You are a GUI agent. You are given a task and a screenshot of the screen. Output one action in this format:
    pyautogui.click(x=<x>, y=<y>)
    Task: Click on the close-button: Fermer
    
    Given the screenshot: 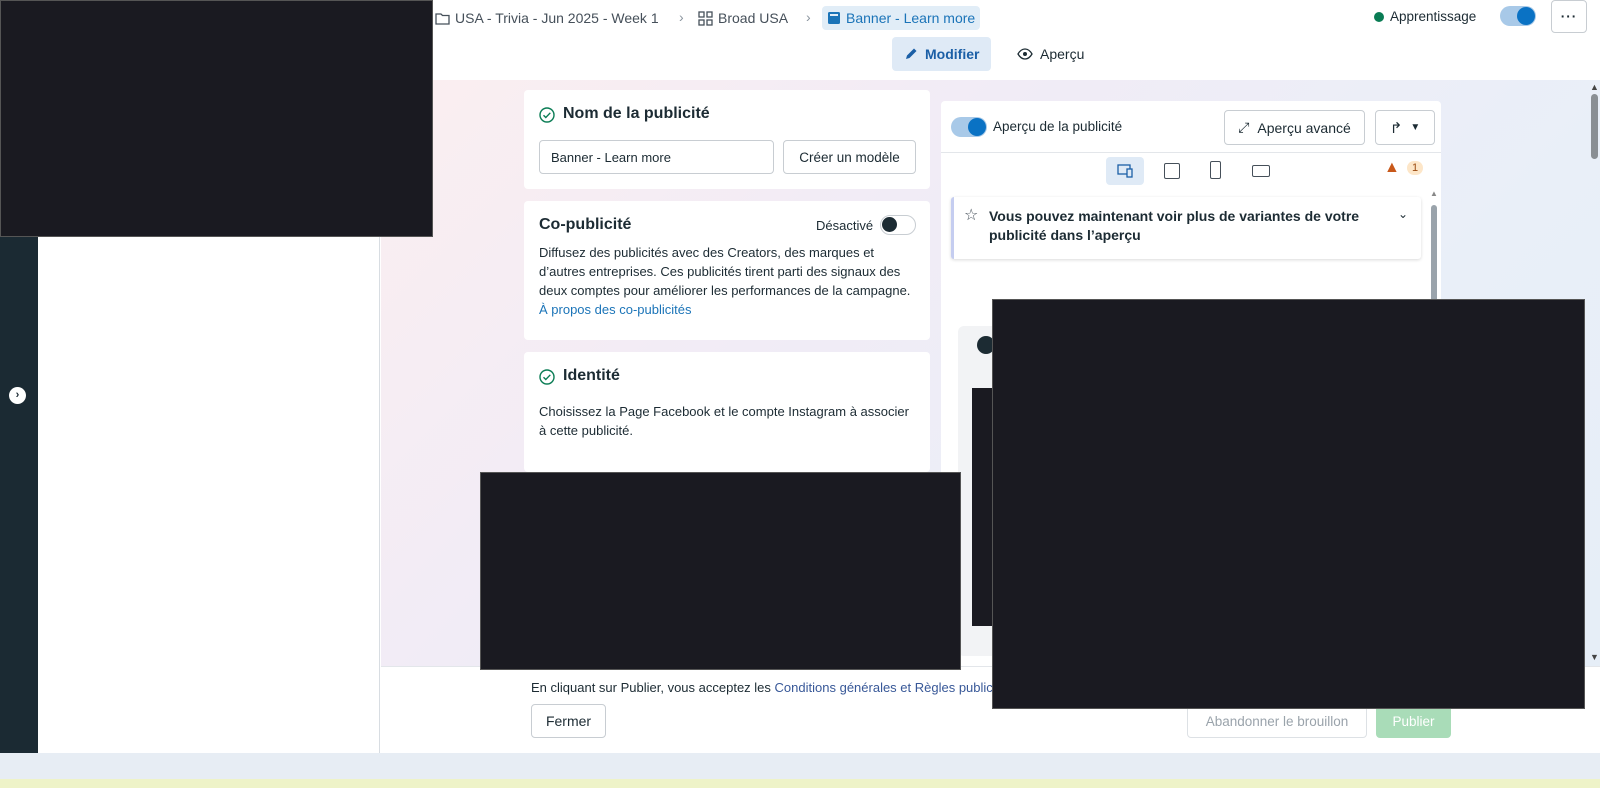 What is the action you would take?
    pyautogui.click(x=568, y=721)
    